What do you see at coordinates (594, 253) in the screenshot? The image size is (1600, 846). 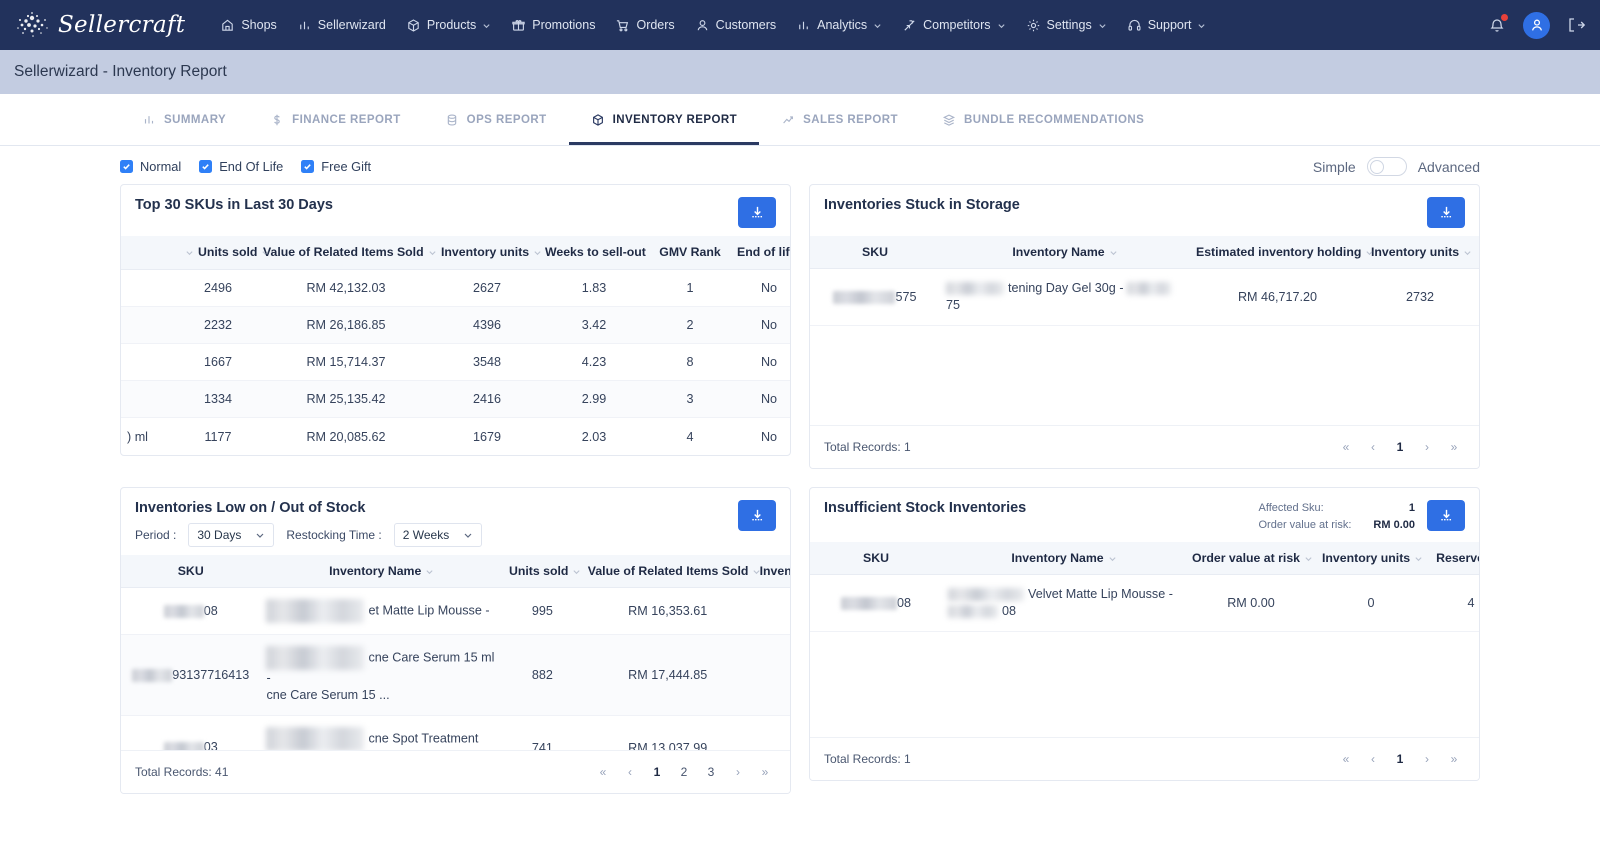 I see `col-weeks-to-sell-out: Weeks to sell-out` at bounding box center [594, 253].